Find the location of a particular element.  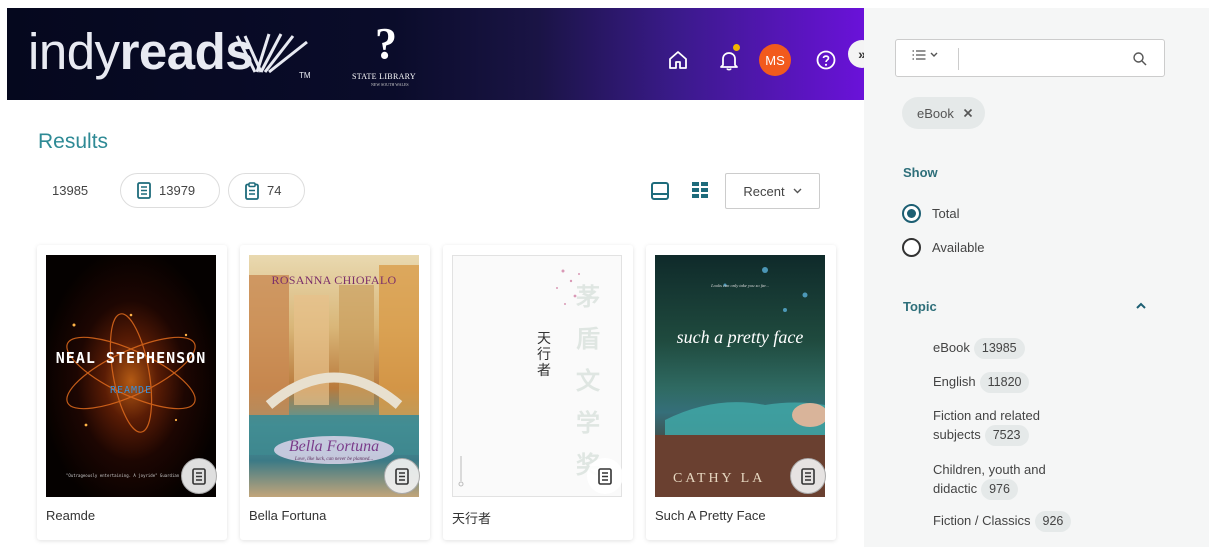

radio-button is located at coordinates (911, 247).